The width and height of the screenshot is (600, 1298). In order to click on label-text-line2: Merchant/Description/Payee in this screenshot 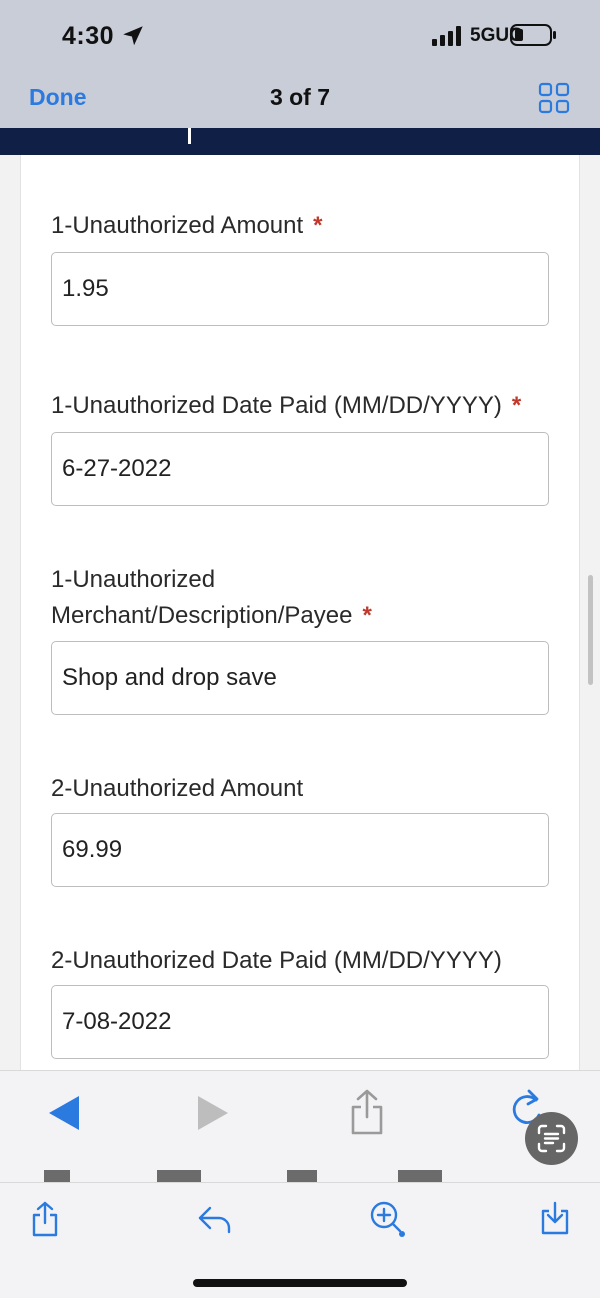, I will do `click(202, 615)`.